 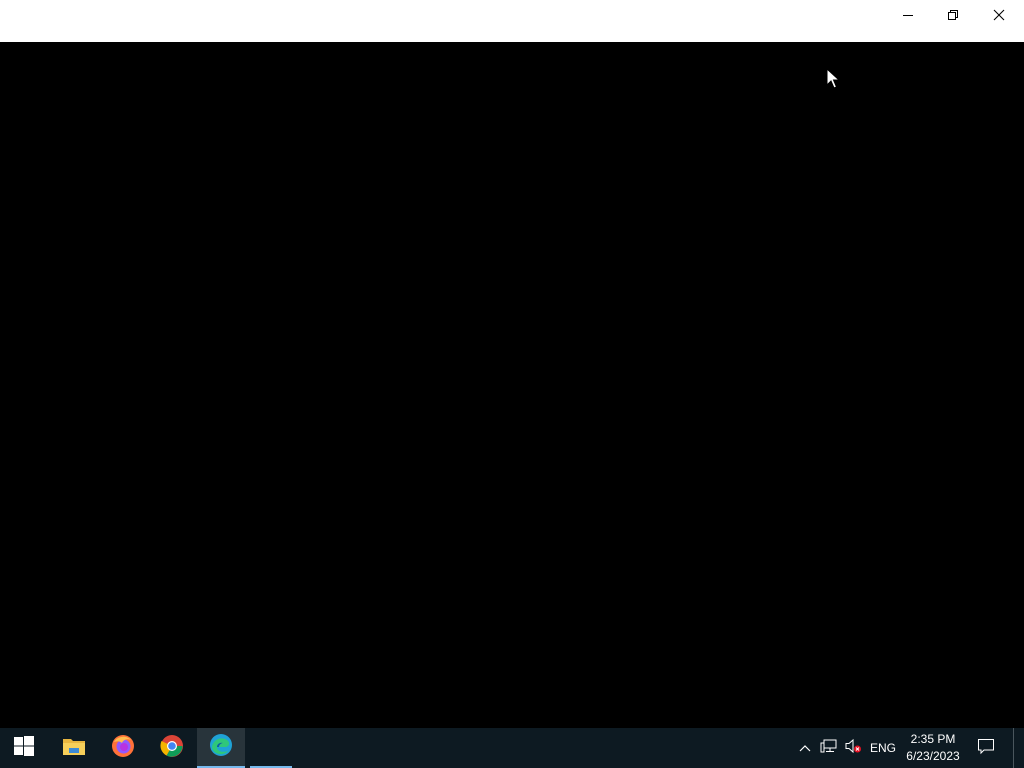 I want to click on volume-muted-icon, so click(x=853, y=748).